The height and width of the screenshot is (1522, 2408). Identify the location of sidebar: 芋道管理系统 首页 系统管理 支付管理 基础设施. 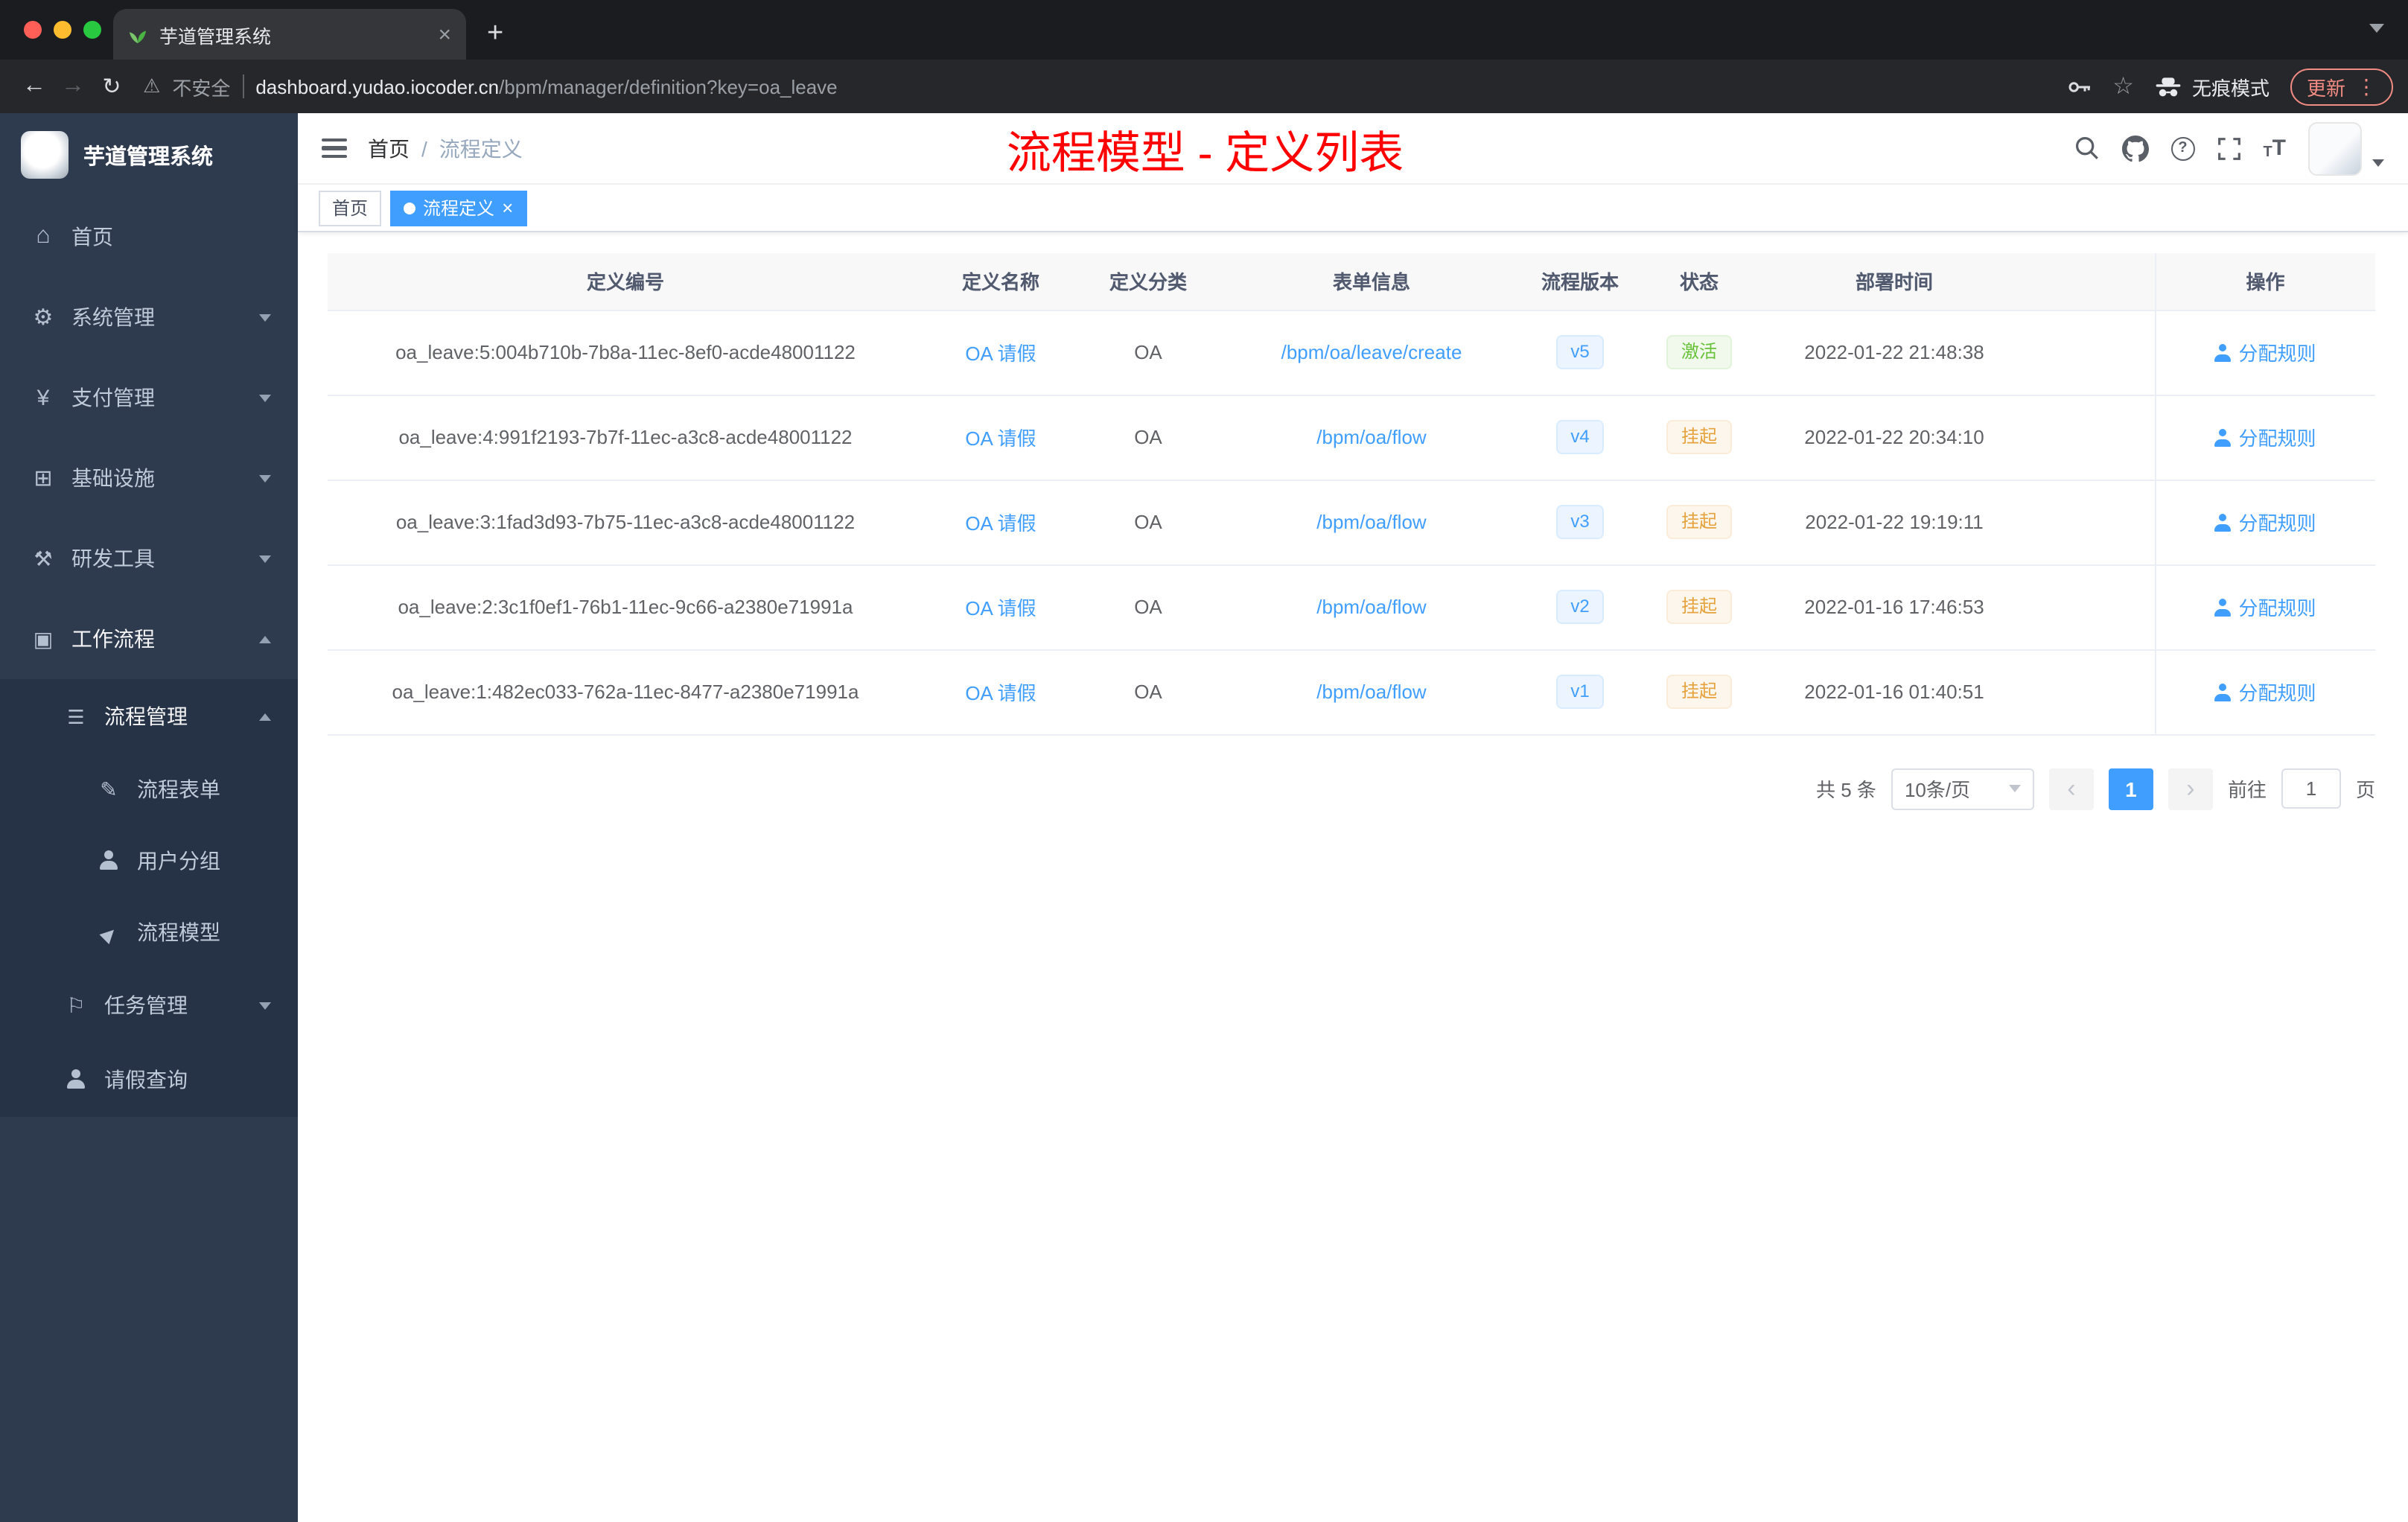
(149, 817).